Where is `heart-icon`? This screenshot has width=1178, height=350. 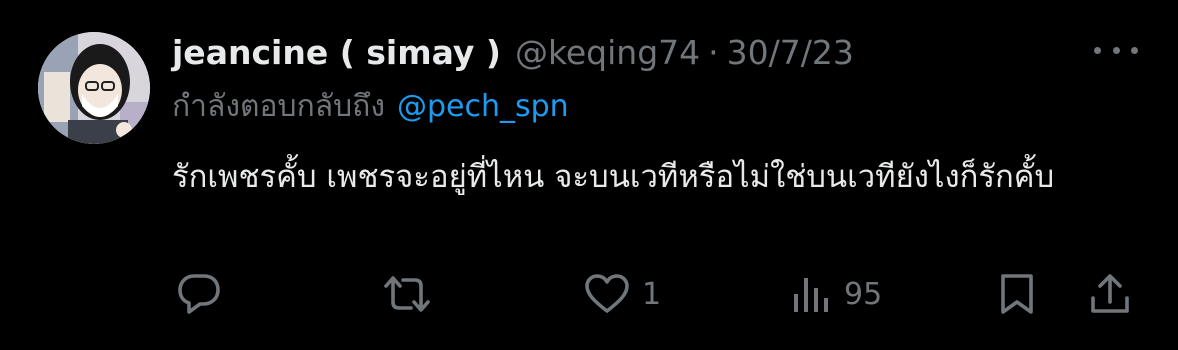
heart-icon is located at coordinates (607, 293).